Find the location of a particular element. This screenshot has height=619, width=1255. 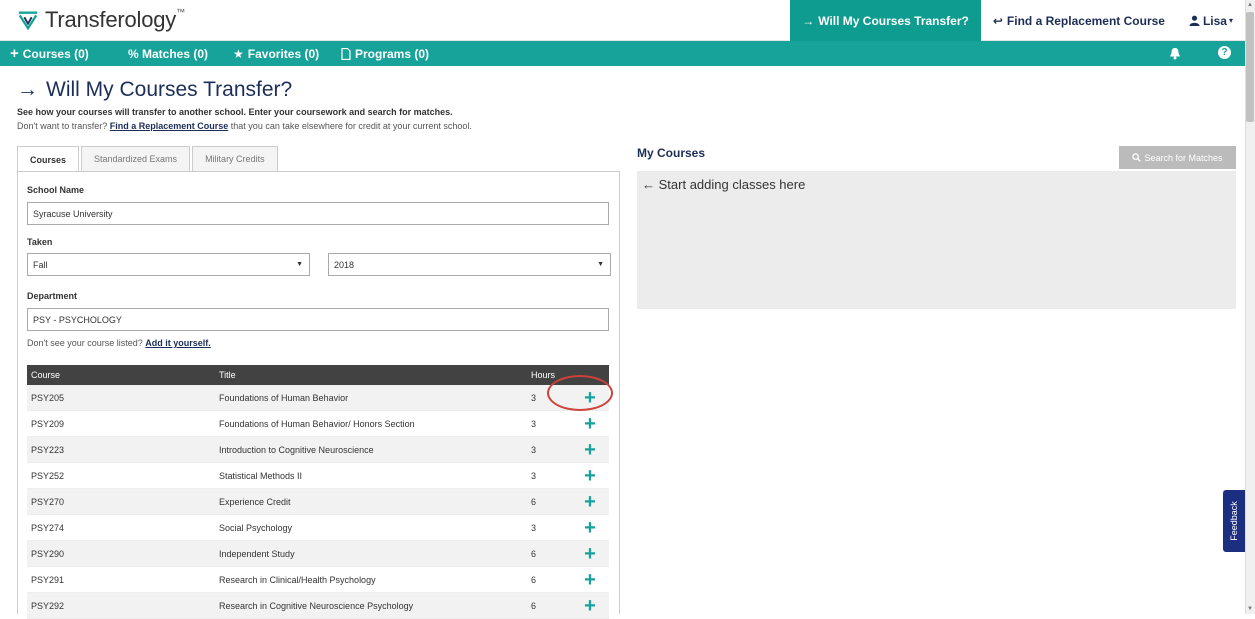

logo-text: Transferology™ is located at coordinates (115, 19).